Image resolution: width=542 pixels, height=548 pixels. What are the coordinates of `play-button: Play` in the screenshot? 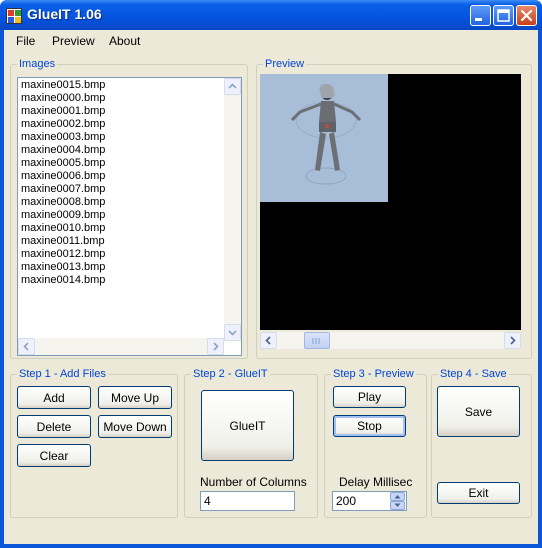 It's located at (369, 397).